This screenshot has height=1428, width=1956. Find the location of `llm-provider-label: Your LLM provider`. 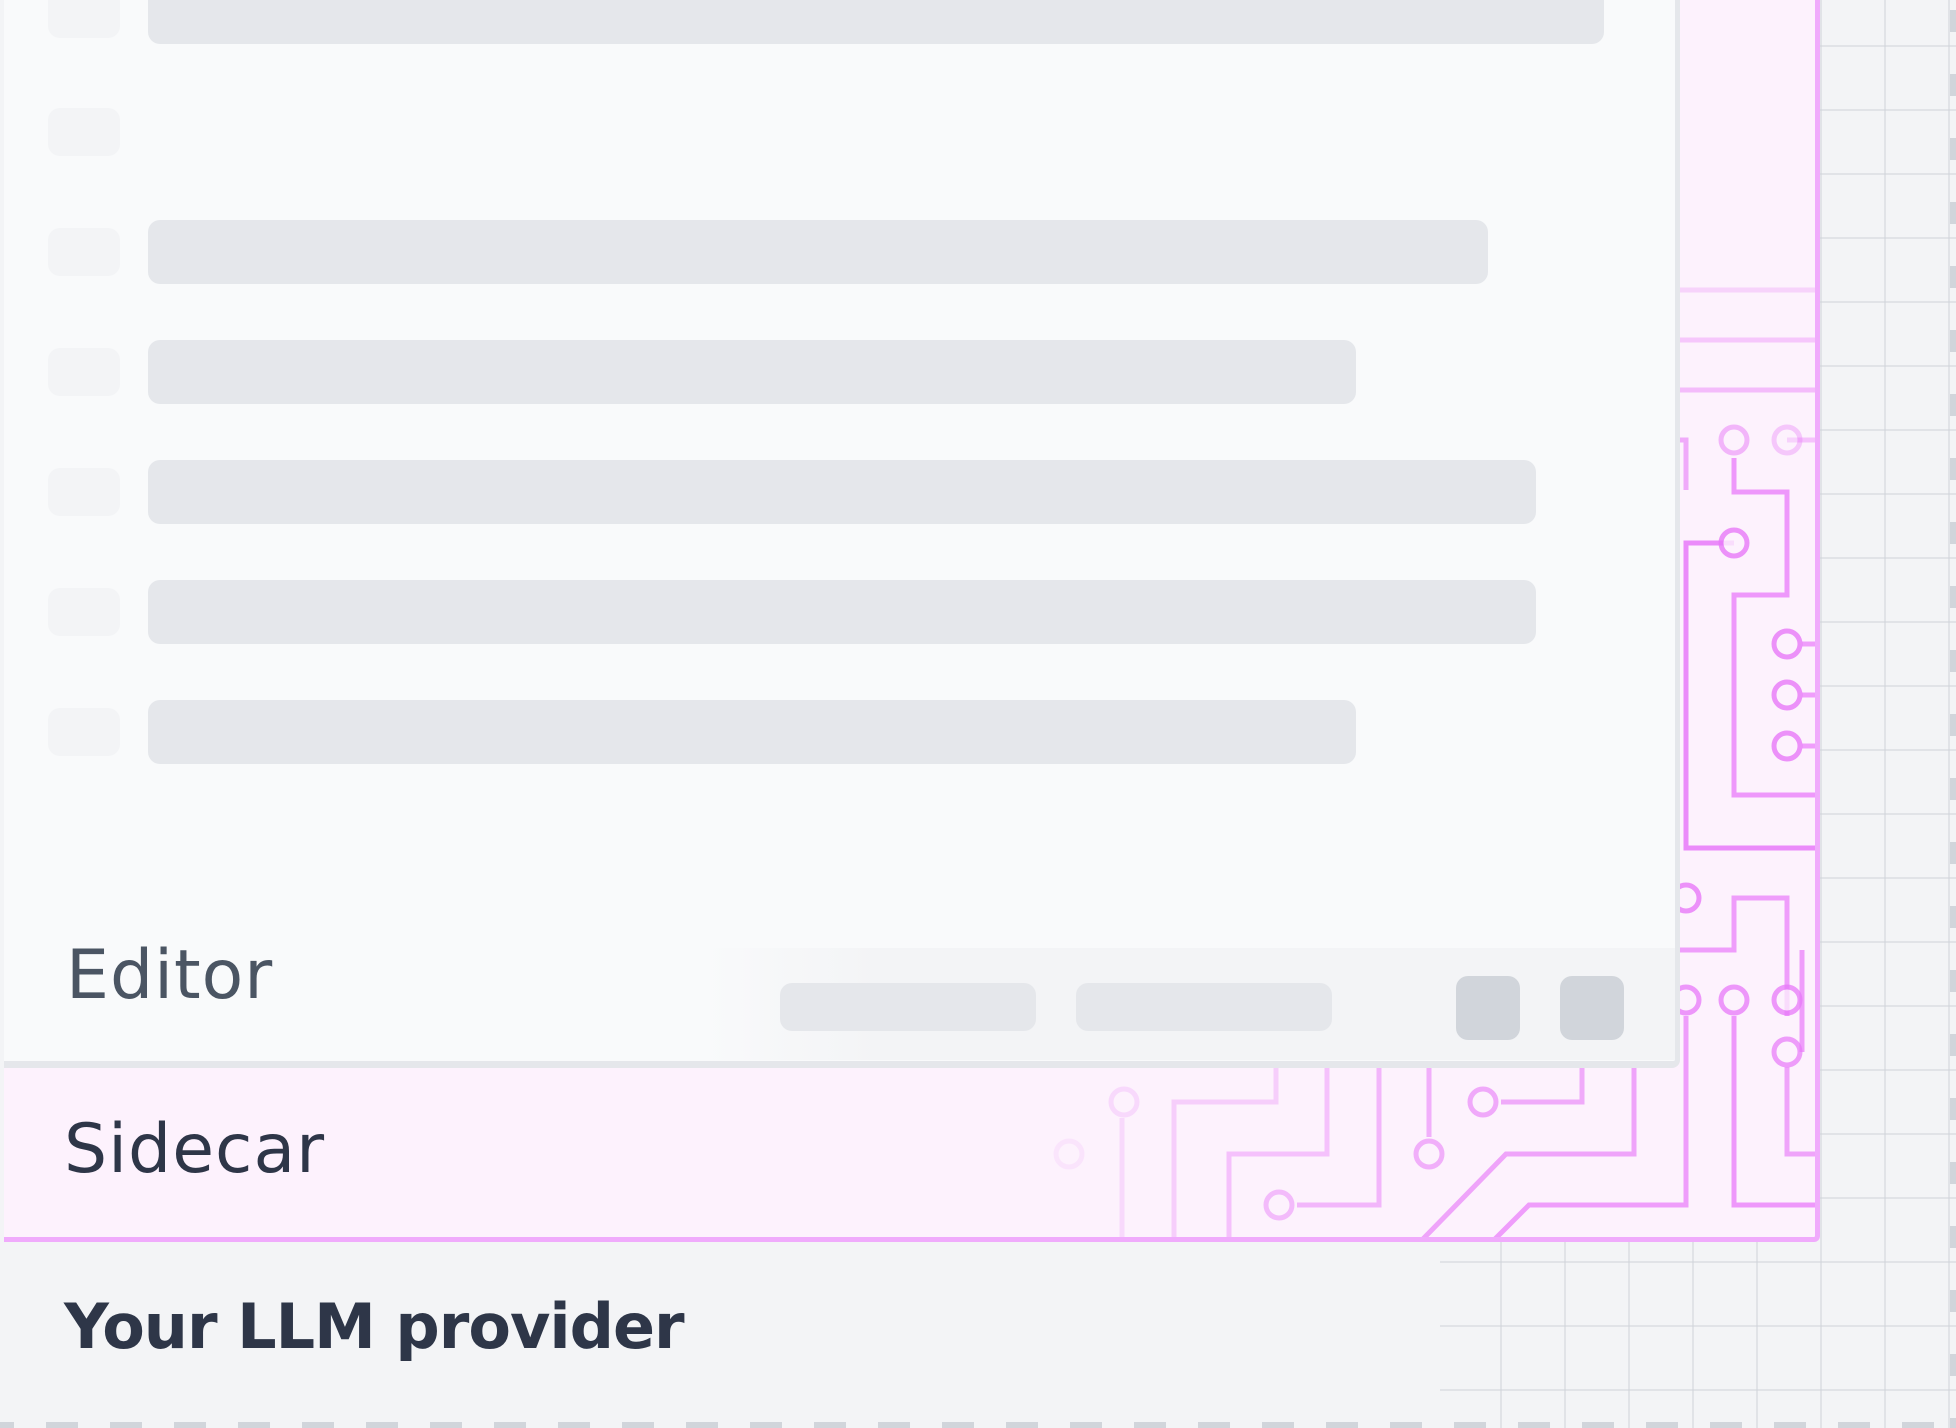

llm-provider-label: Your LLM provider is located at coordinates (374, 1326).